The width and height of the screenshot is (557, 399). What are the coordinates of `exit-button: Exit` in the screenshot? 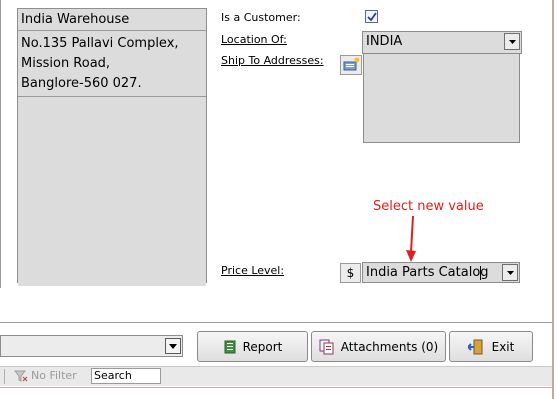 It's located at (491, 346).